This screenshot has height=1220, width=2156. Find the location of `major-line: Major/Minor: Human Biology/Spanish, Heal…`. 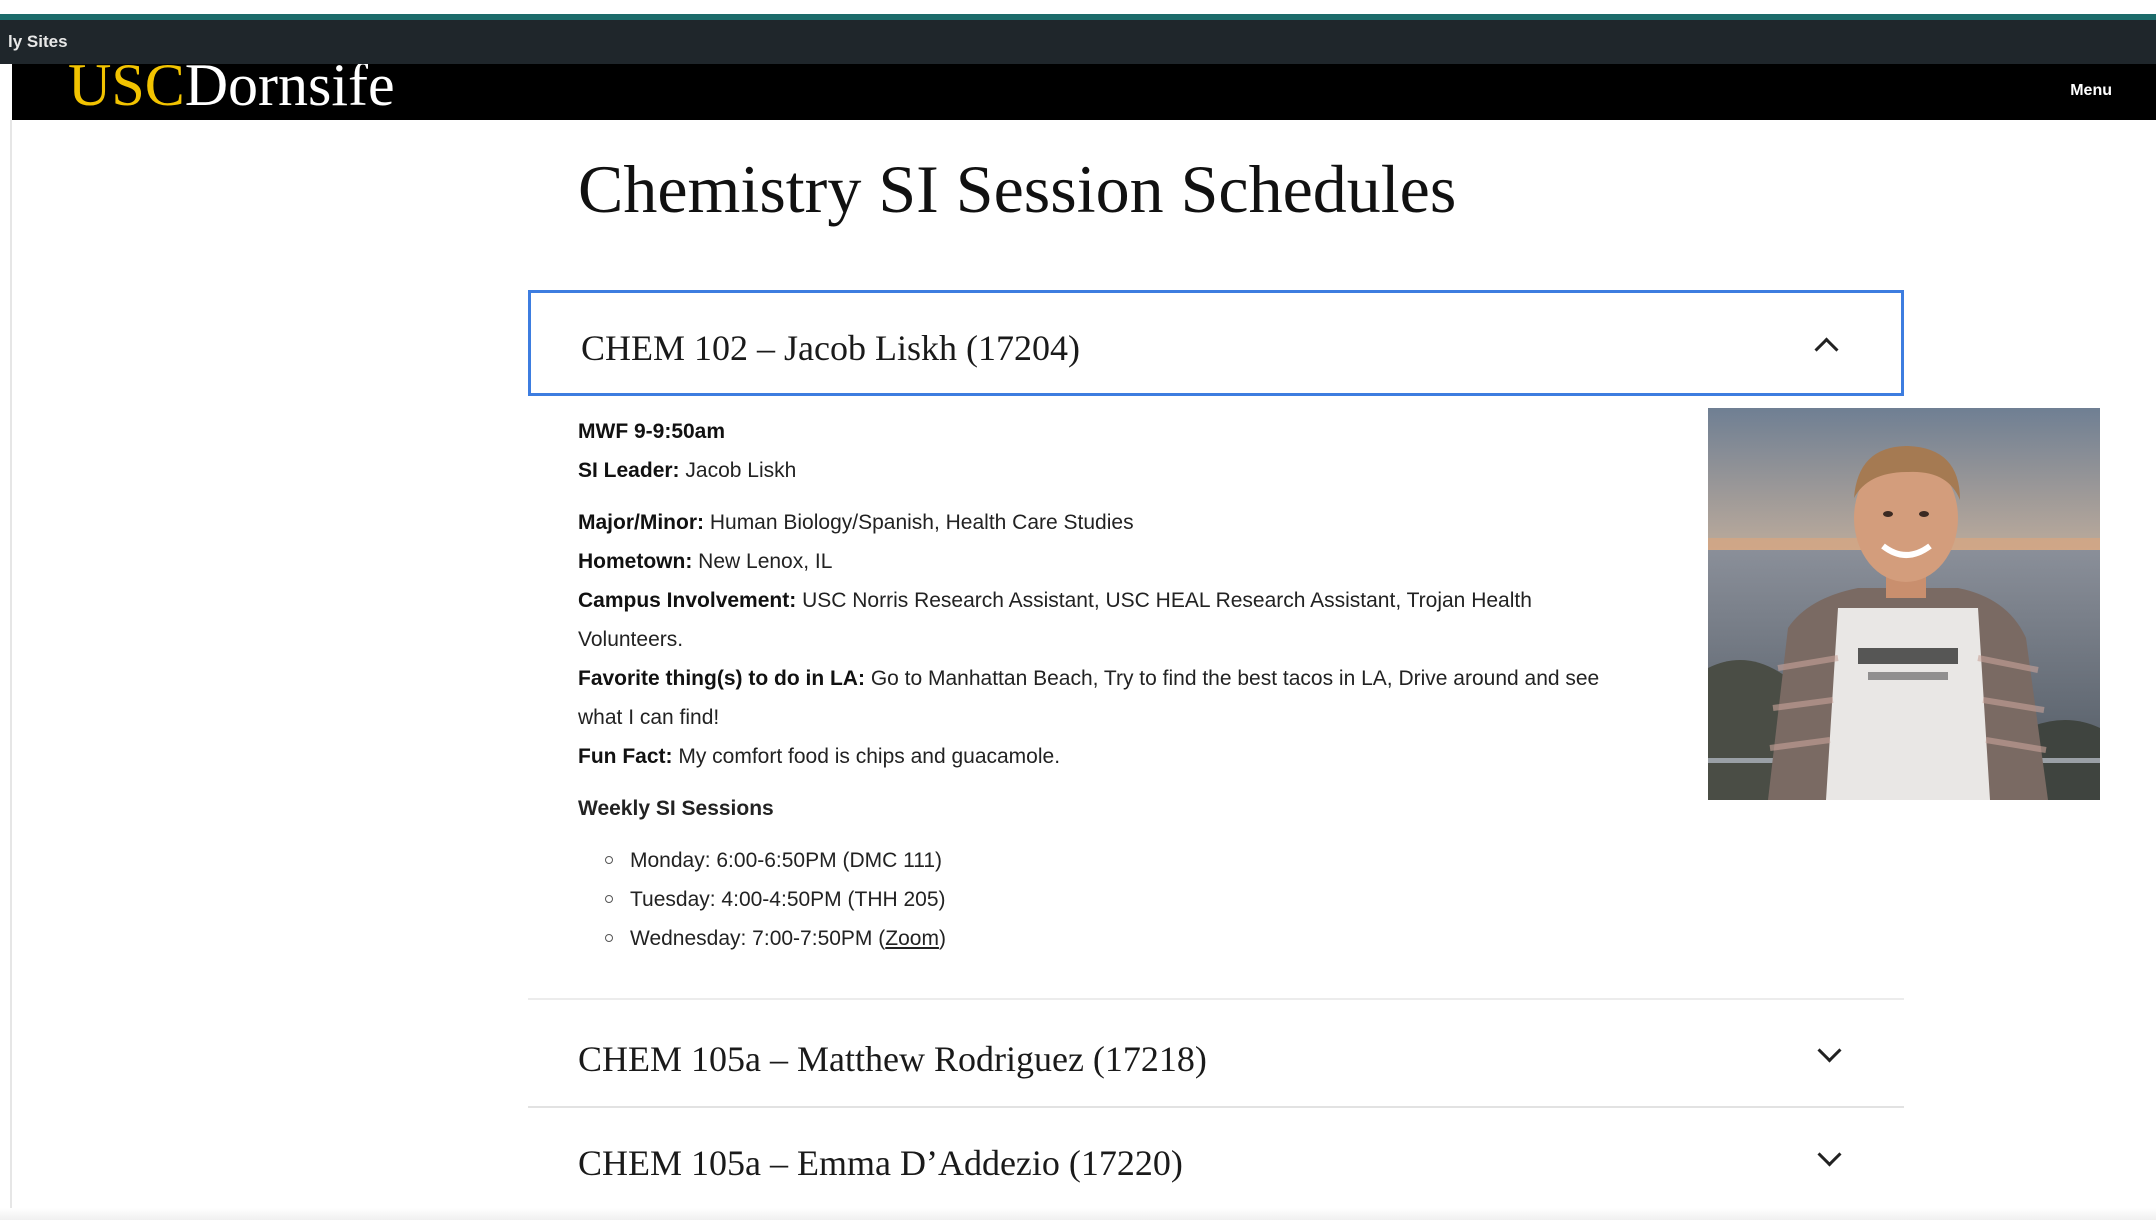

major-line: Major/Minor: Human Biology/Spanish, Heal… is located at coordinates (1108, 522).